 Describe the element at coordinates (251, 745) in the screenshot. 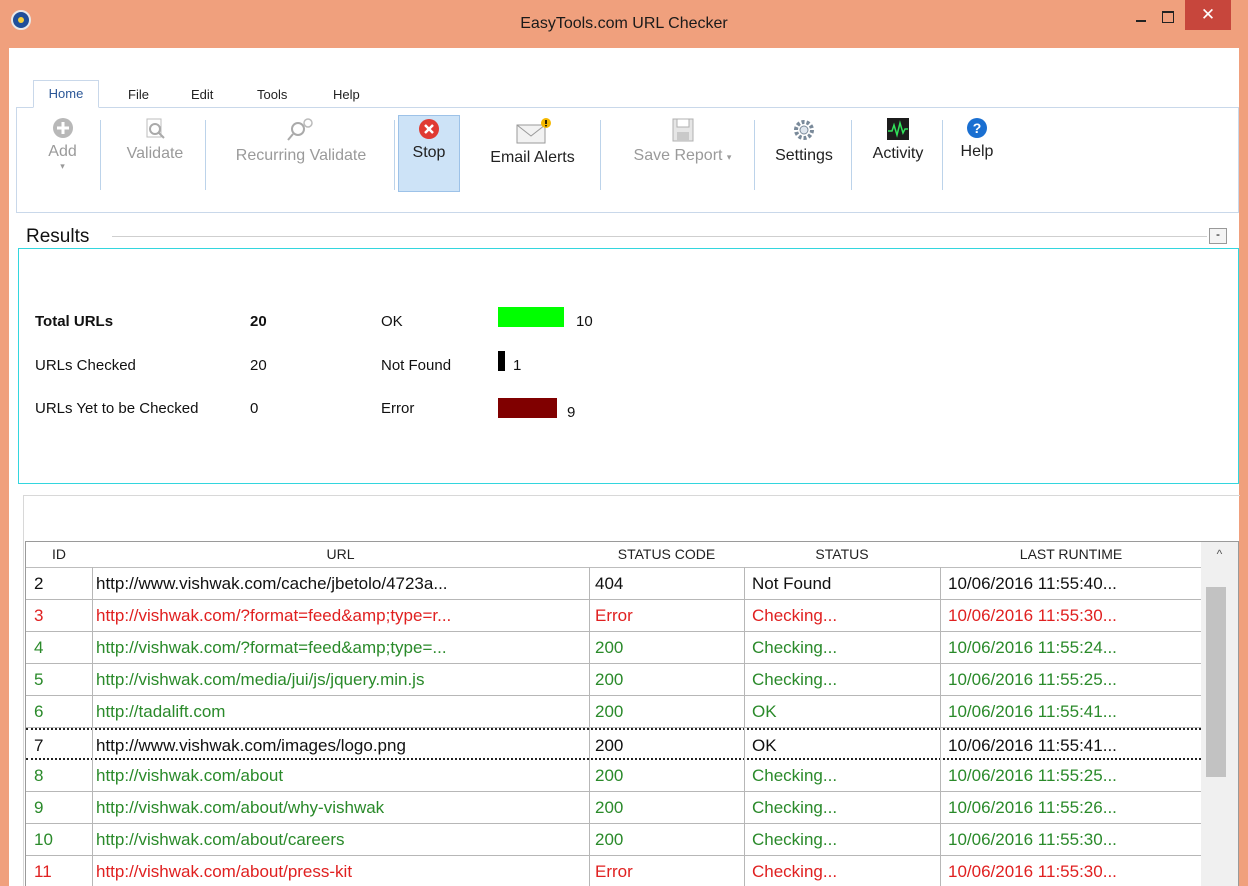

I see `cell-url: http://www.vishwak.com/images/logo.png` at that location.